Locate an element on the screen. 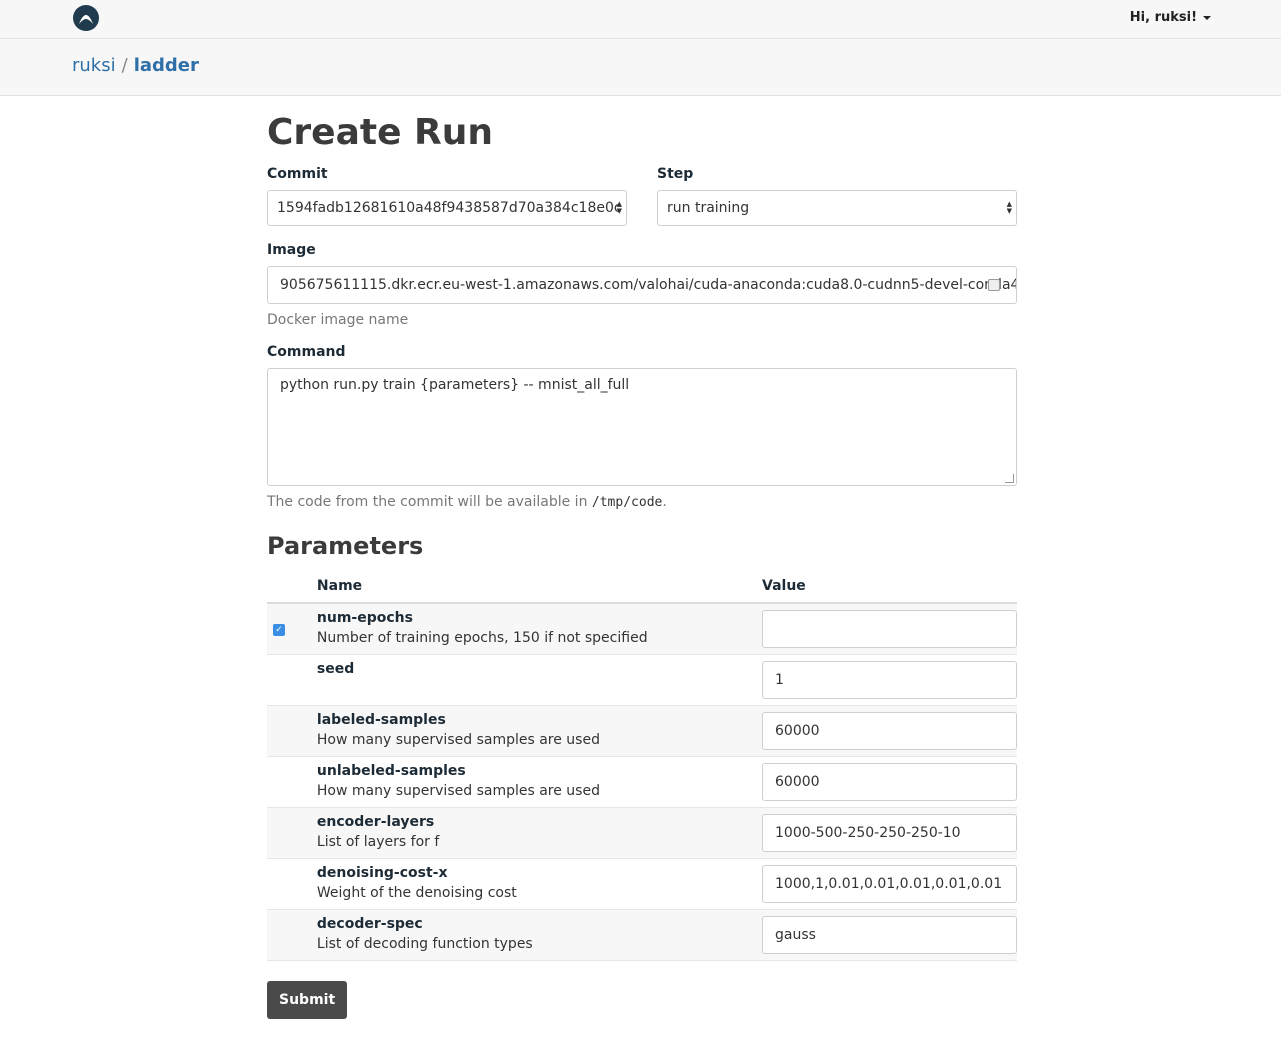 This screenshot has height=1053, width=1281. parameter-name: encoder-layers is located at coordinates (375, 822).